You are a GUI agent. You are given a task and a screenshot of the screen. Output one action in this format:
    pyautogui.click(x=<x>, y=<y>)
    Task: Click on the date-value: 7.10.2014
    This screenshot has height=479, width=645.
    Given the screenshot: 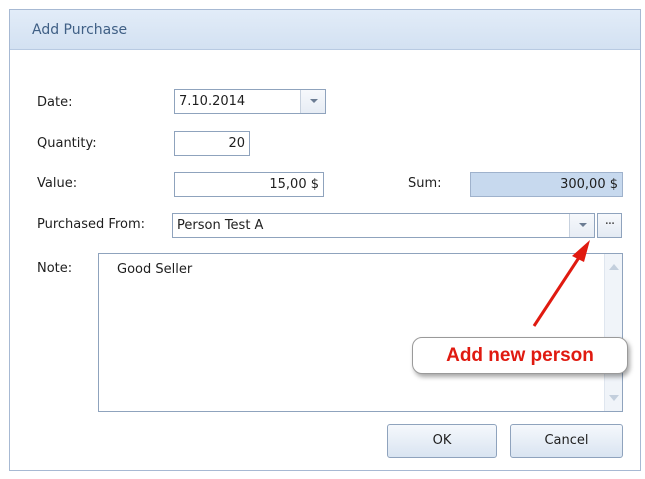 What is the action you would take?
    pyautogui.click(x=212, y=101)
    